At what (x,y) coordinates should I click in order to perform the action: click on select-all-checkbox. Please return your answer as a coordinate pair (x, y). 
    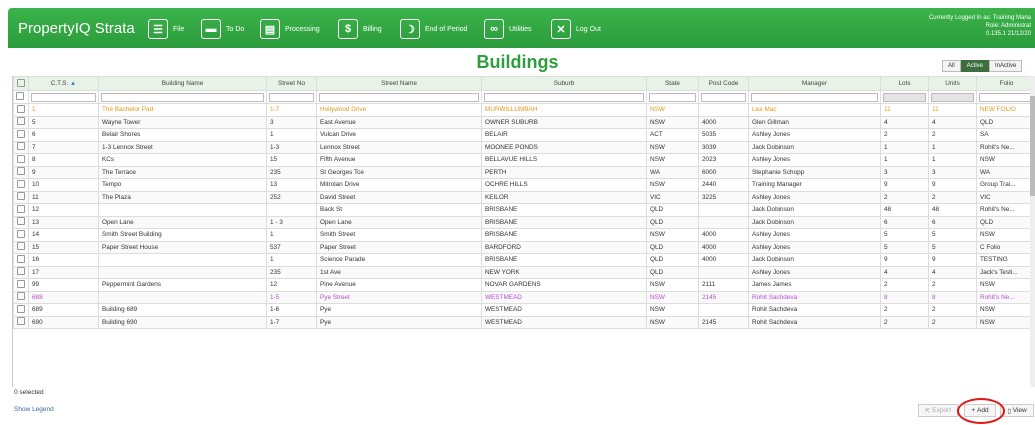
    Looking at the image, I should click on (21, 83).